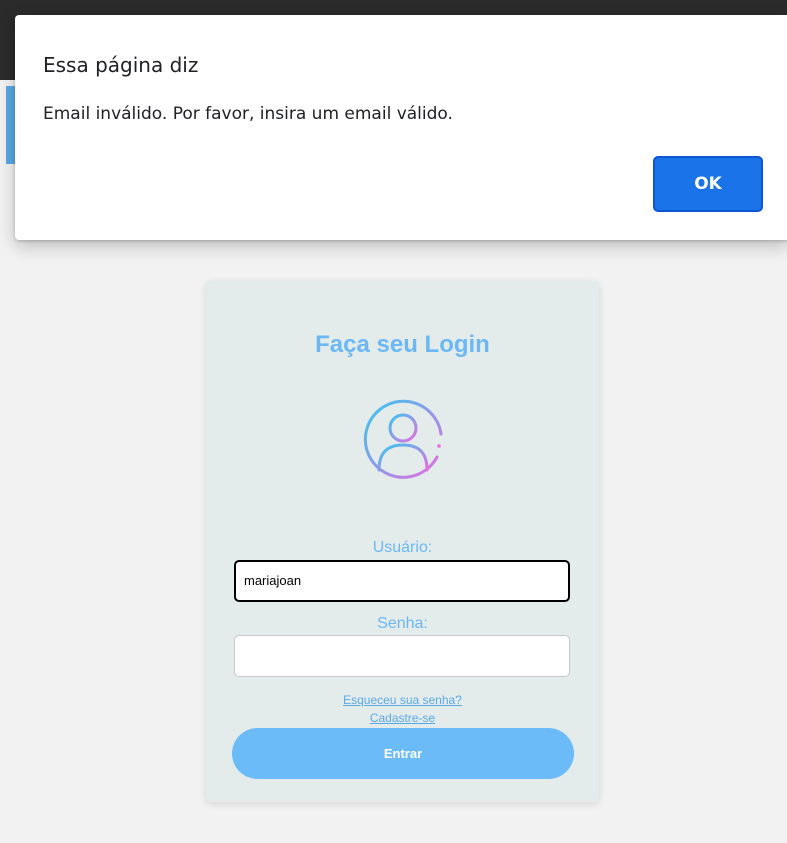 The image size is (787, 843). Describe the element at coordinates (402, 656) in the screenshot. I see `password-input` at that location.